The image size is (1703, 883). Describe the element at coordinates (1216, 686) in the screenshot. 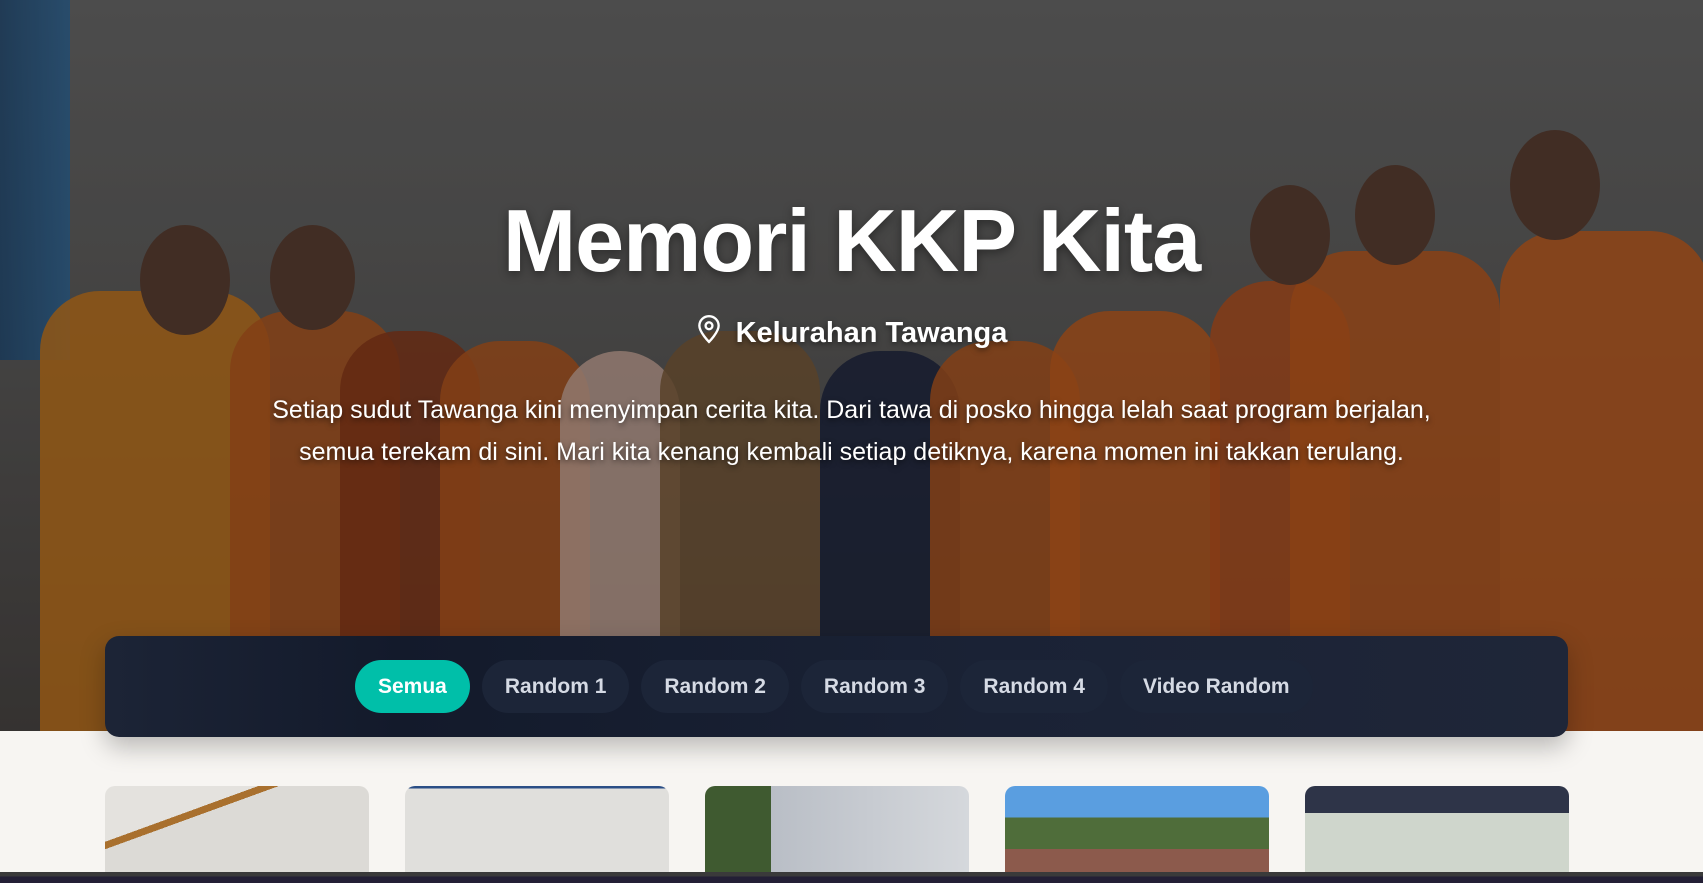

I see `filter-video-random: Video Random` at that location.